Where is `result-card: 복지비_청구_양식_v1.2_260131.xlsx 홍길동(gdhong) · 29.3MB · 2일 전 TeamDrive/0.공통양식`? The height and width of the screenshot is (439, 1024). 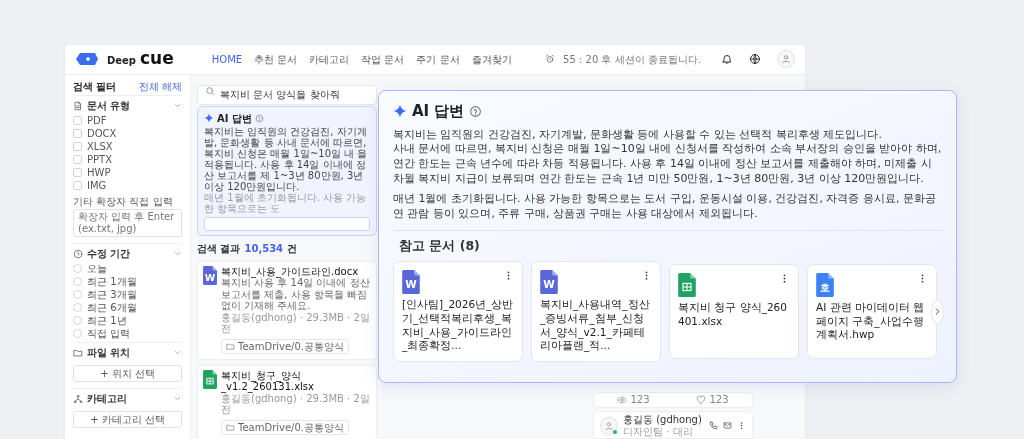 result-card: 복지비_청구_양식_v1.2_260131.xlsx 홍길동(gdhong) · 29.3MB · 2일 전 TeamDrive/0.공통양식 is located at coordinates (287, 401).